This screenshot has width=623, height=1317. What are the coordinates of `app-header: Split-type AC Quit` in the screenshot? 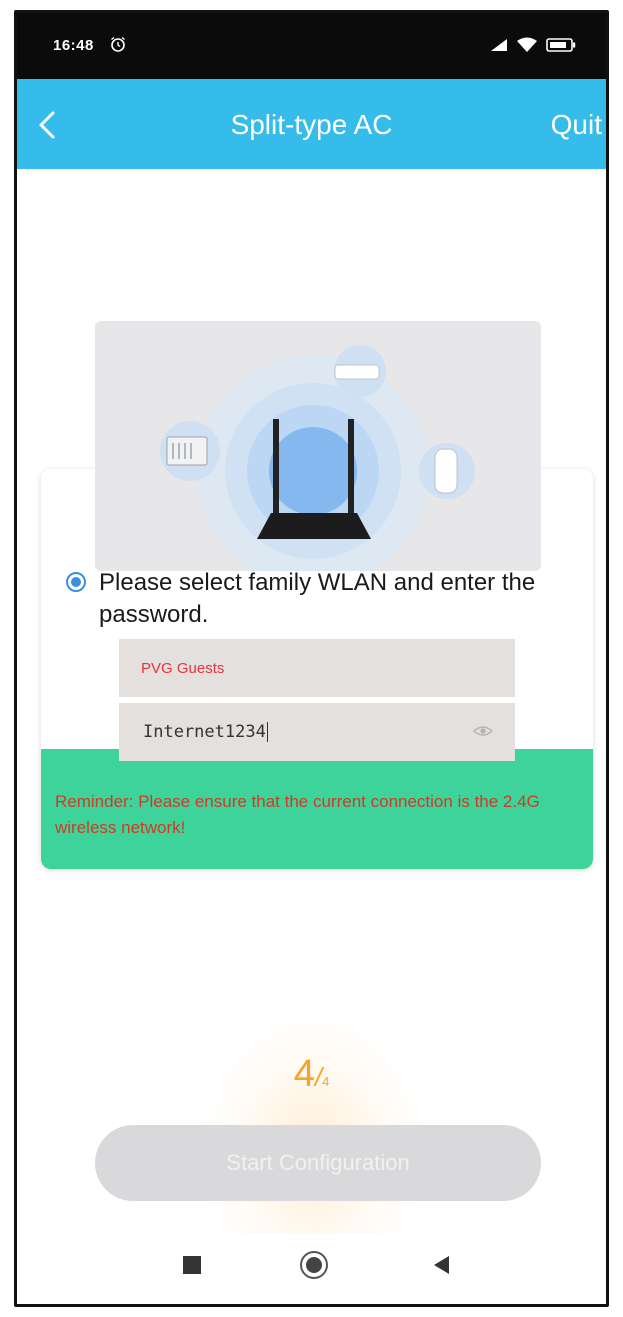 It's located at (311, 124).